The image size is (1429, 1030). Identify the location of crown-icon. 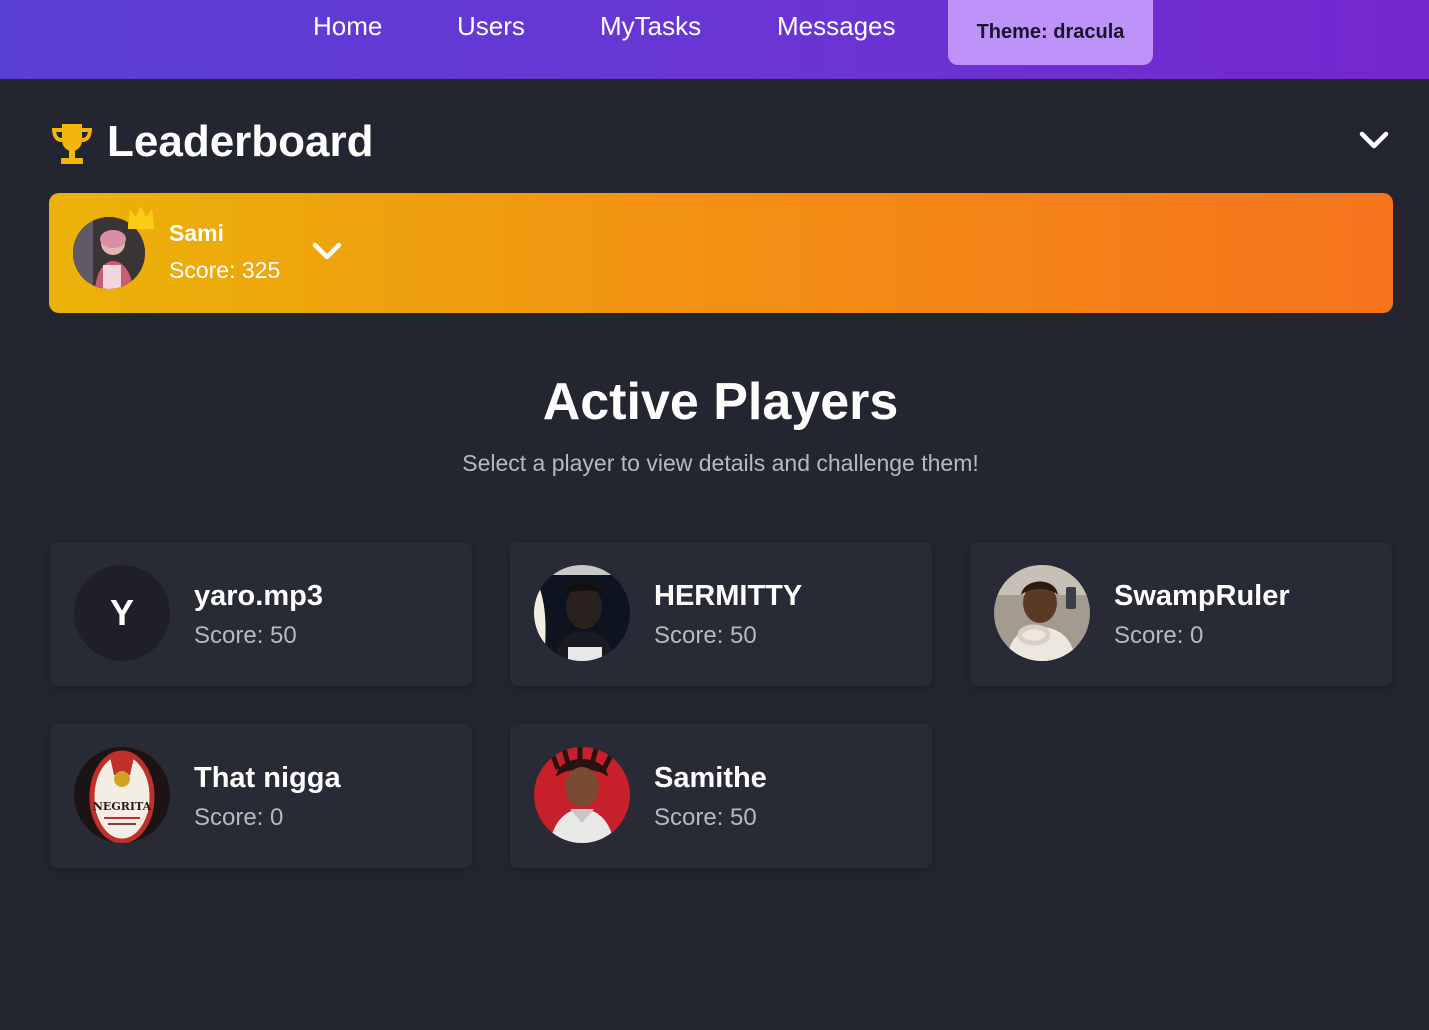
(141, 217).